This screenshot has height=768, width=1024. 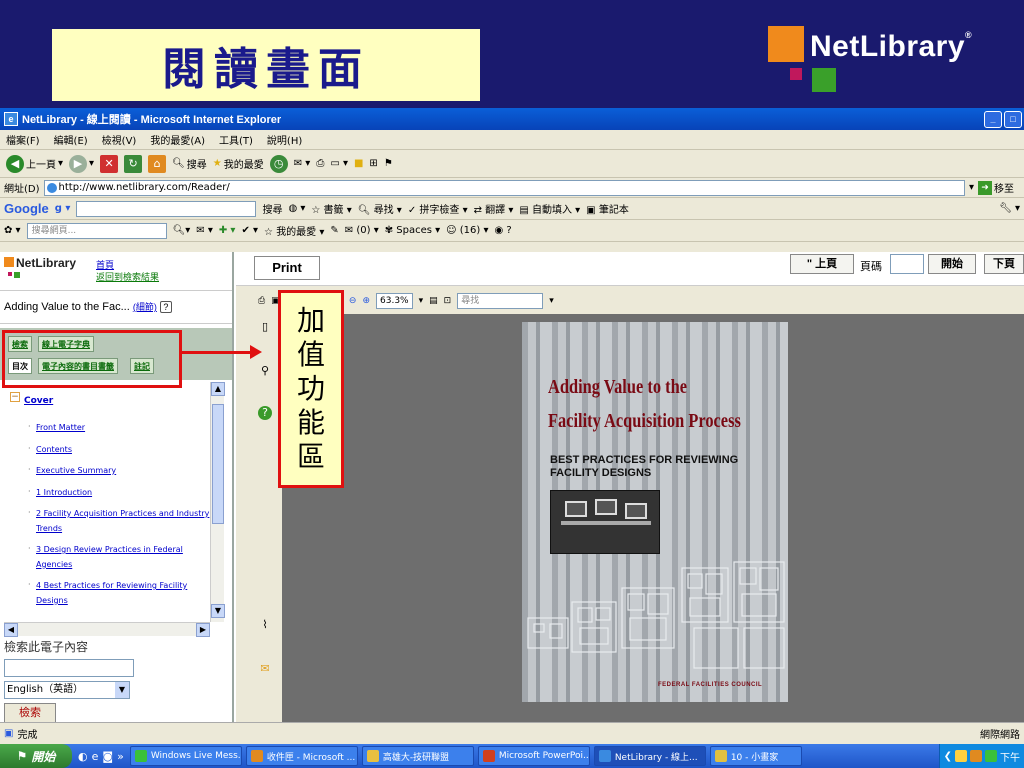 What do you see at coordinates (218, 611) in the screenshot?
I see `scroll-down-icon: ▼` at bounding box center [218, 611].